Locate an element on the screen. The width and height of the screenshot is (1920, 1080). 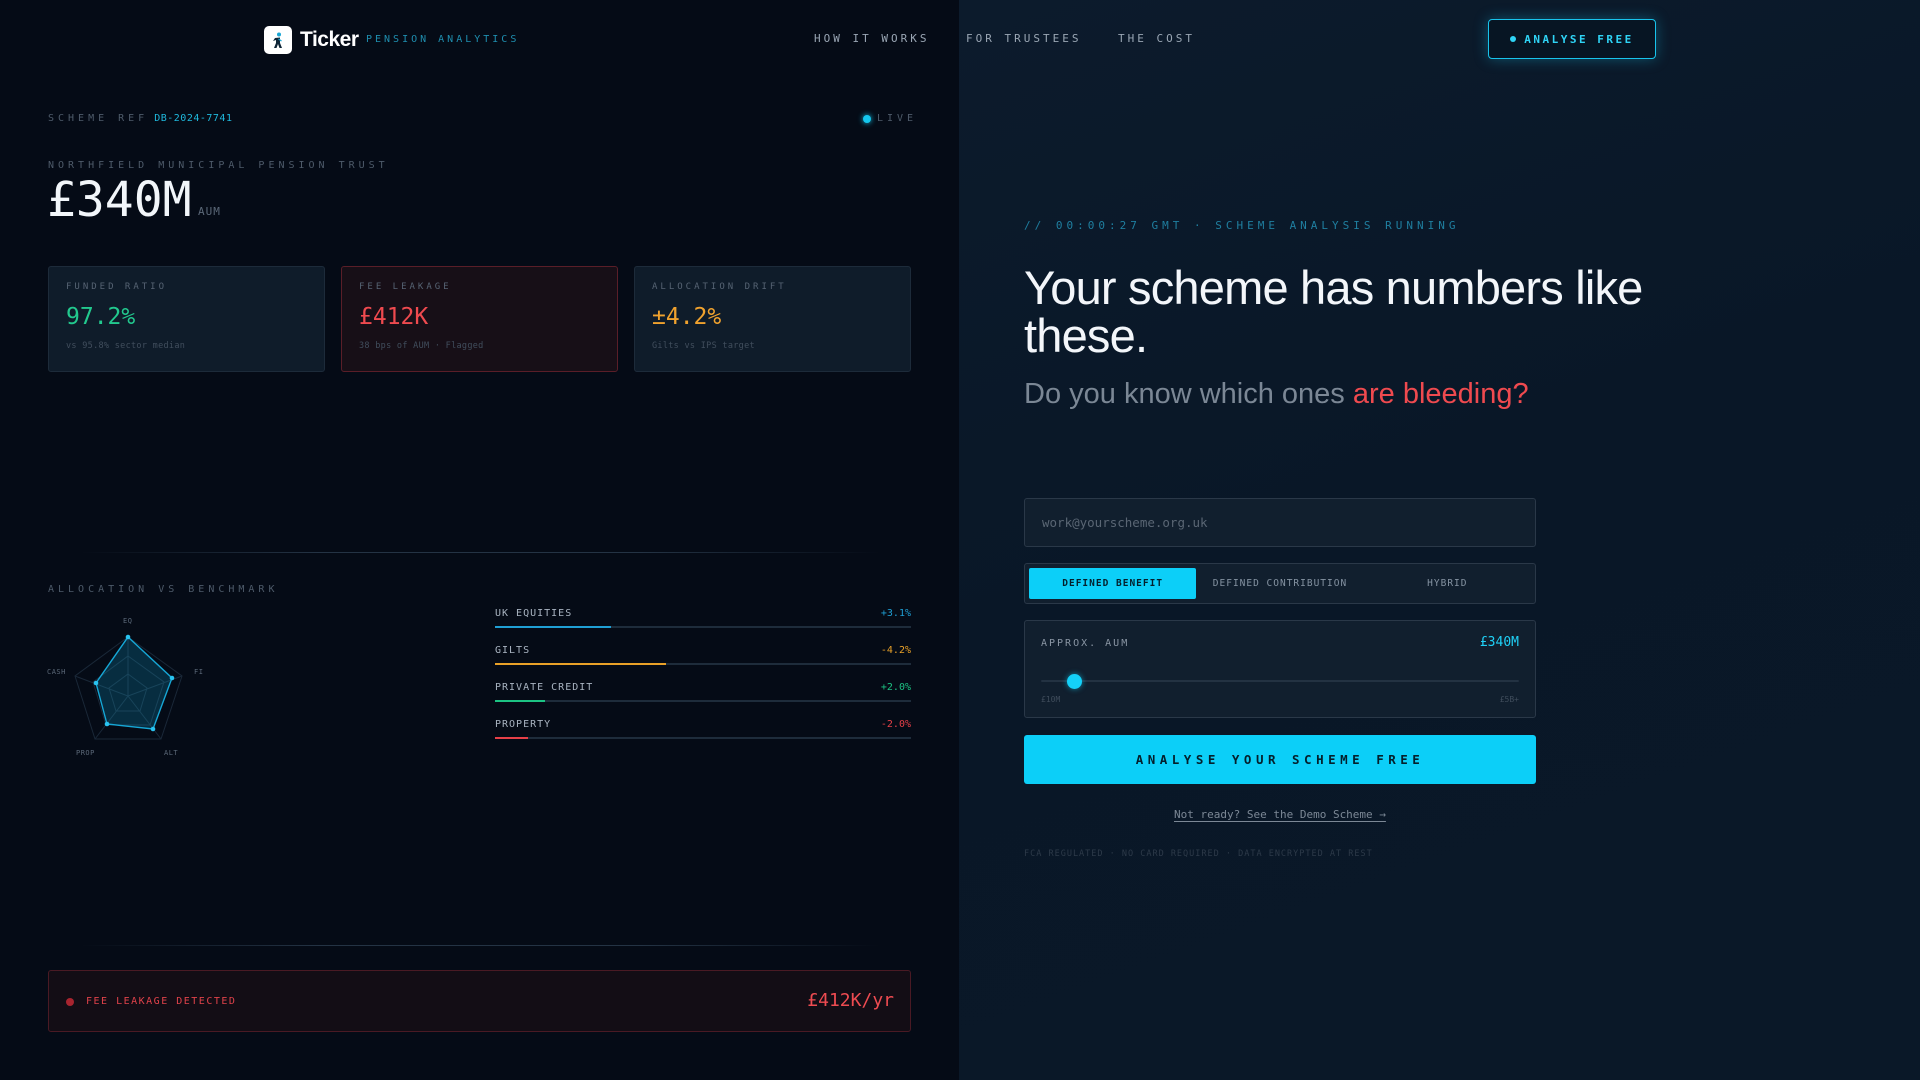
hero-subhead: Do you know which ones are bleeding? is located at coordinates (1284, 394).